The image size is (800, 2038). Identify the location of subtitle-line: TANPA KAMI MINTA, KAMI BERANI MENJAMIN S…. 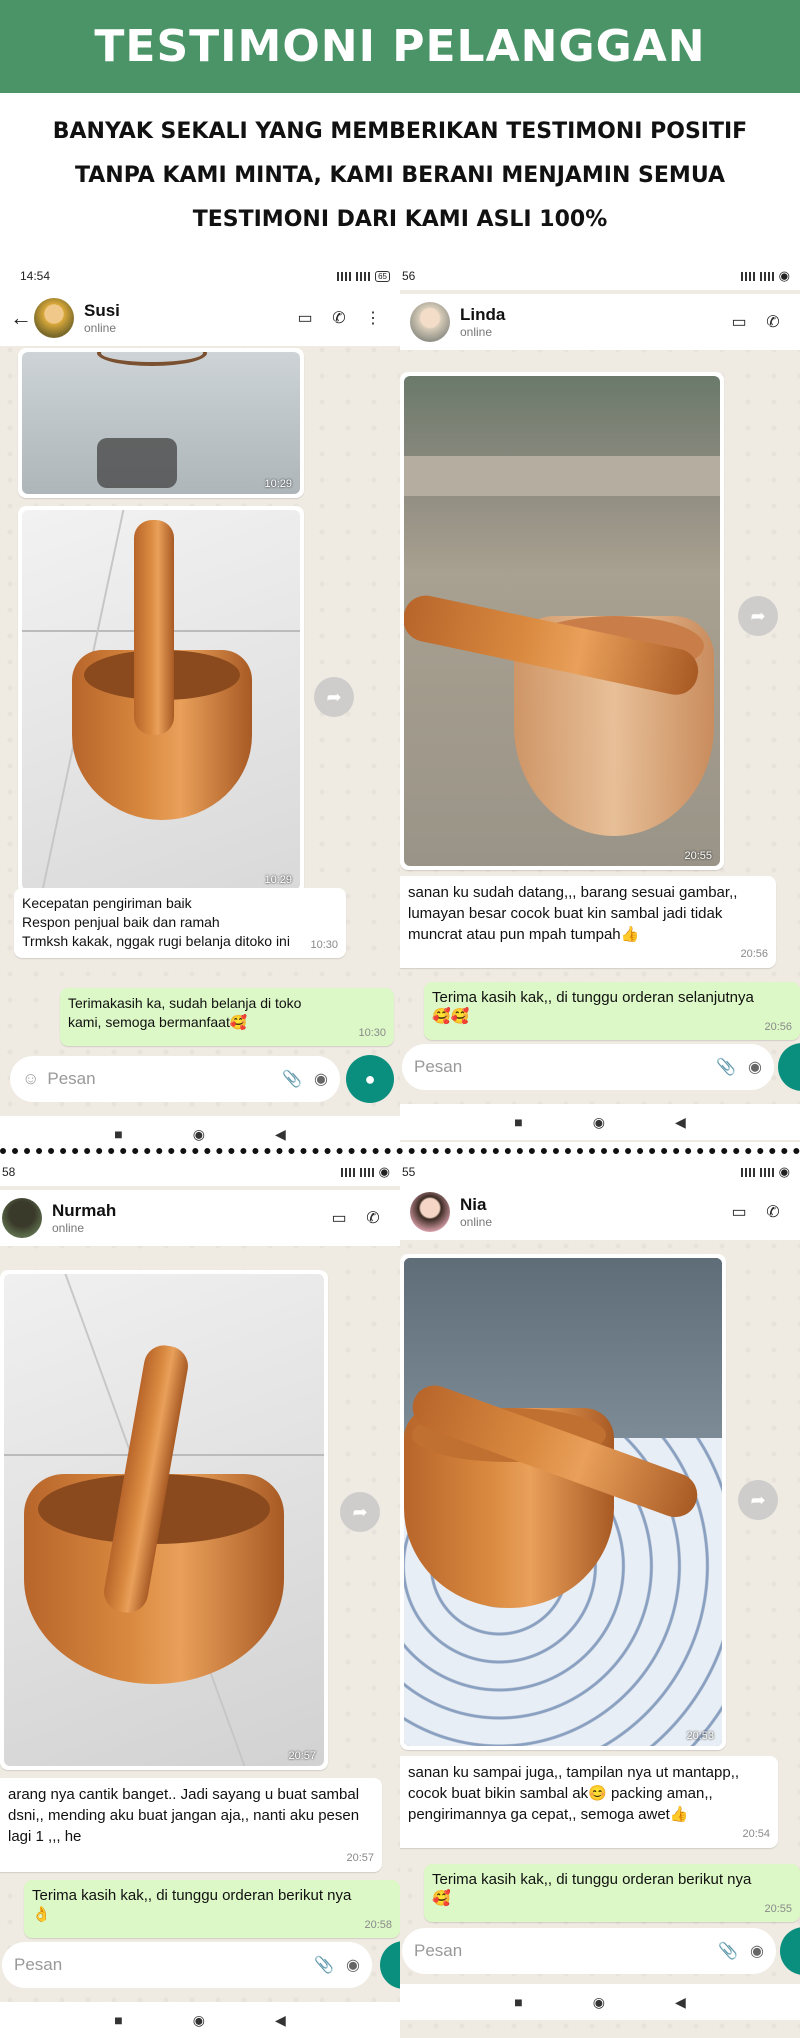
(400, 175).